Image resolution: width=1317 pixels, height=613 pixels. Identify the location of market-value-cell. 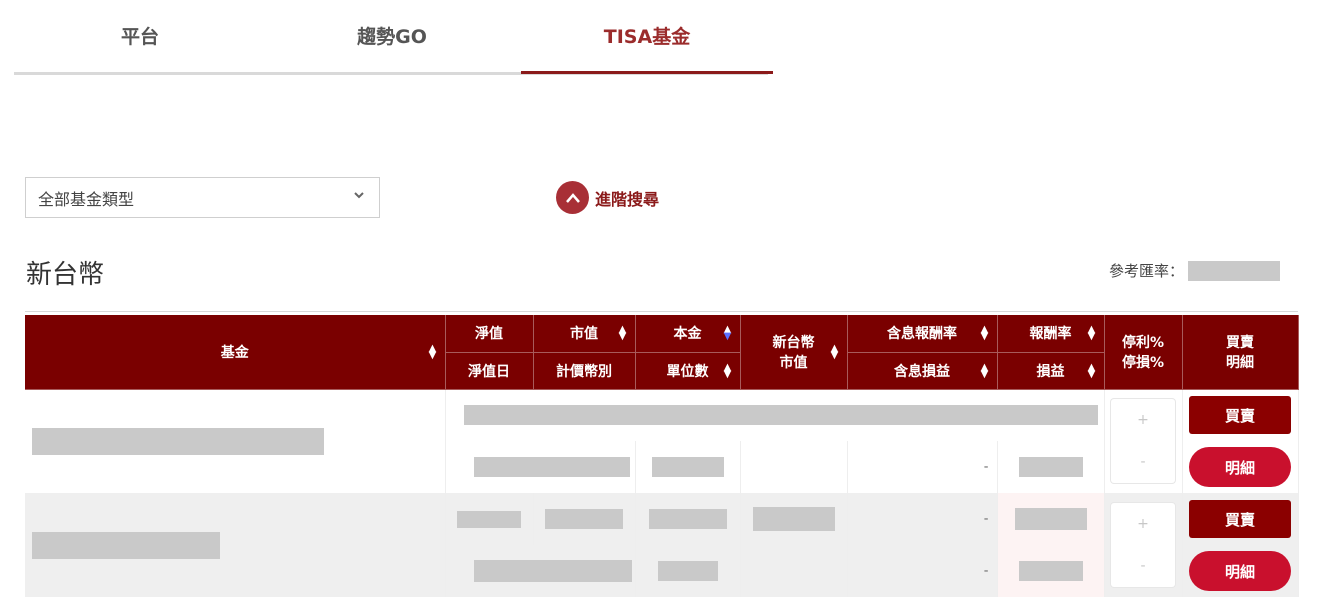
(584, 519).